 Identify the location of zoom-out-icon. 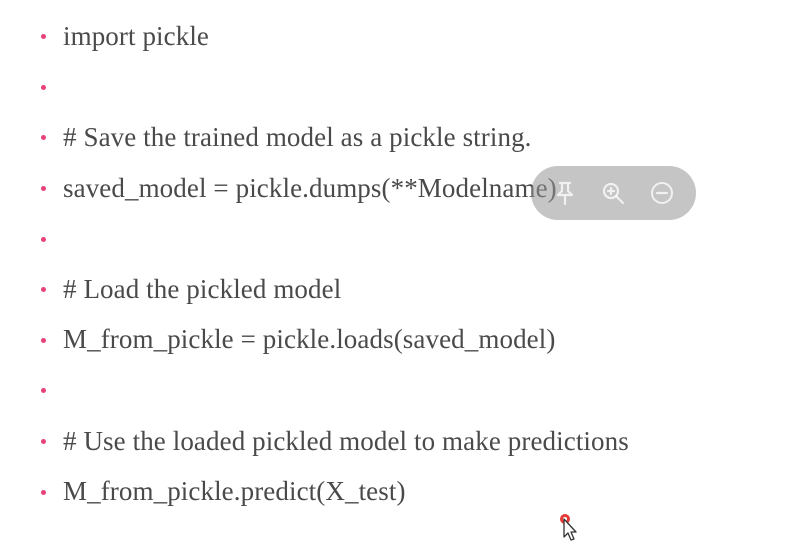
(662, 193).